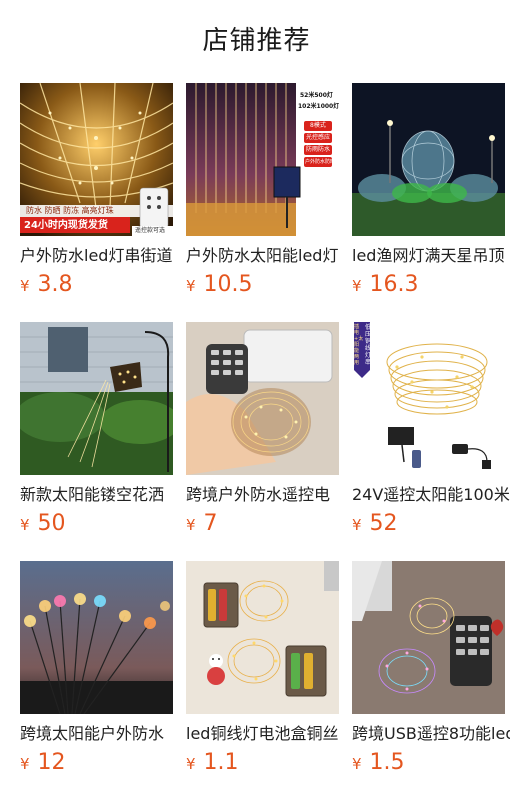 The height and width of the screenshot is (800, 513). What do you see at coordinates (394, 284) in the screenshot?
I see `price-value: 16.3` at bounding box center [394, 284].